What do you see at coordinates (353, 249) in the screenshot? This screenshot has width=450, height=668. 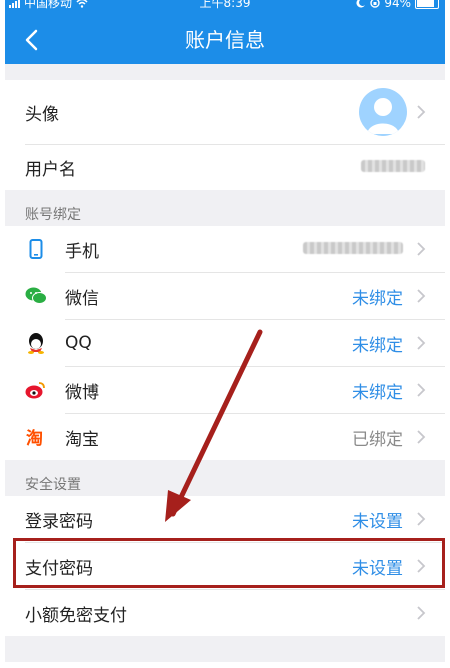 I see `phone-value-obscured` at bounding box center [353, 249].